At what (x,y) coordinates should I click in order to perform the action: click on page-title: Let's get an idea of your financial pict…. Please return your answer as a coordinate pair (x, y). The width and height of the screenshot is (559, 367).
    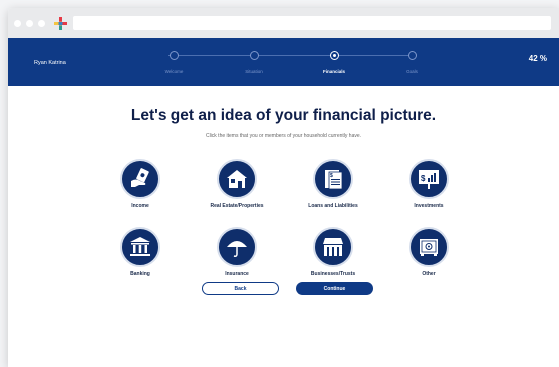
    Looking at the image, I should click on (283, 115).